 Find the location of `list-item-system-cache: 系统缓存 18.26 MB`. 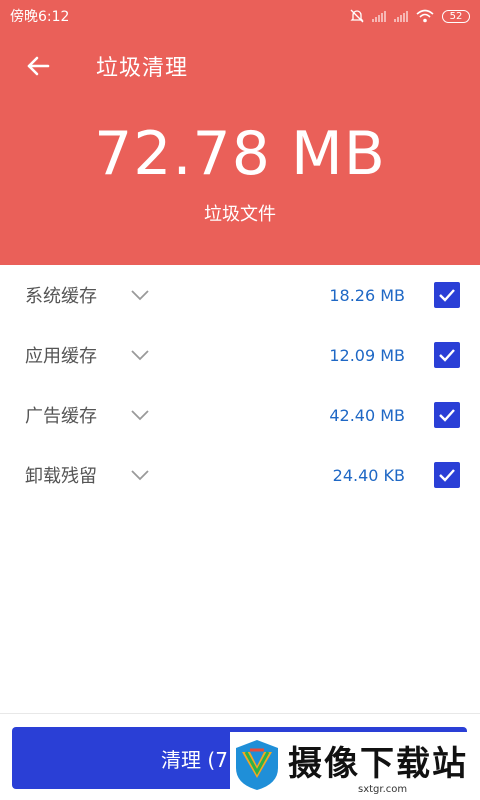

list-item-system-cache: 系统缓存 18.26 MB is located at coordinates (240, 295).